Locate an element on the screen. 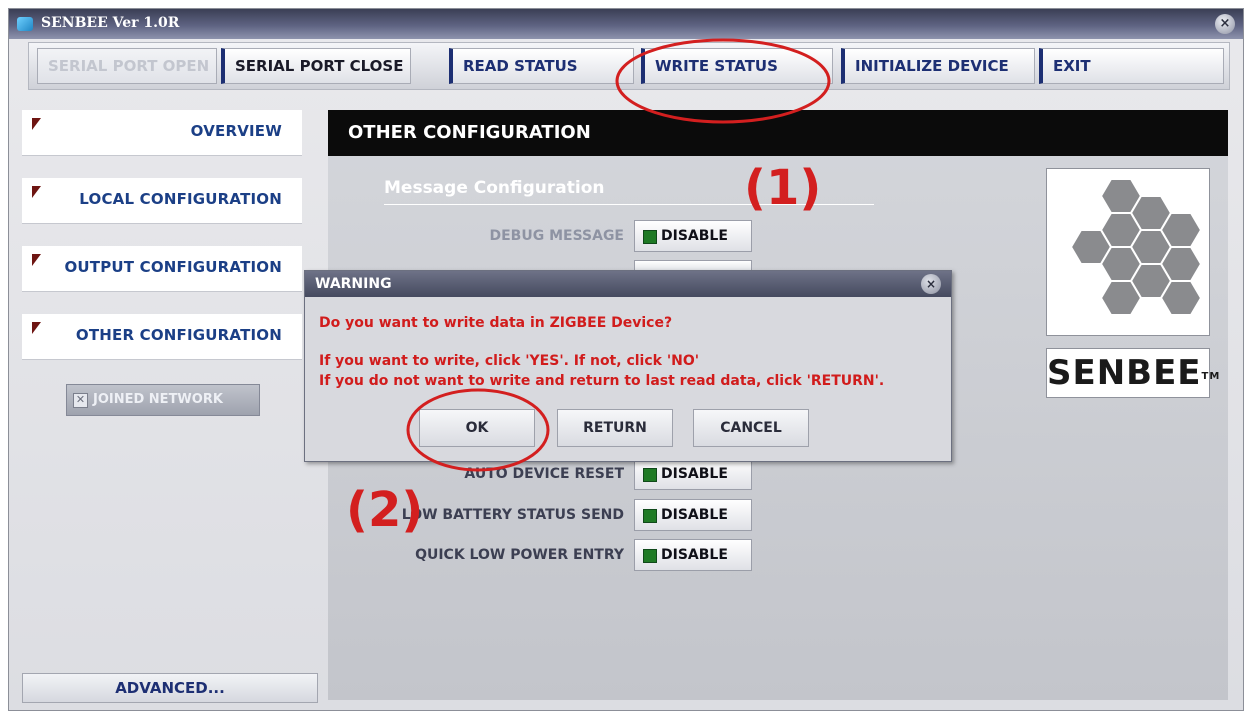 The width and height of the screenshot is (1250, 719). hexagon-logo is located at coordinates (1128, 252).